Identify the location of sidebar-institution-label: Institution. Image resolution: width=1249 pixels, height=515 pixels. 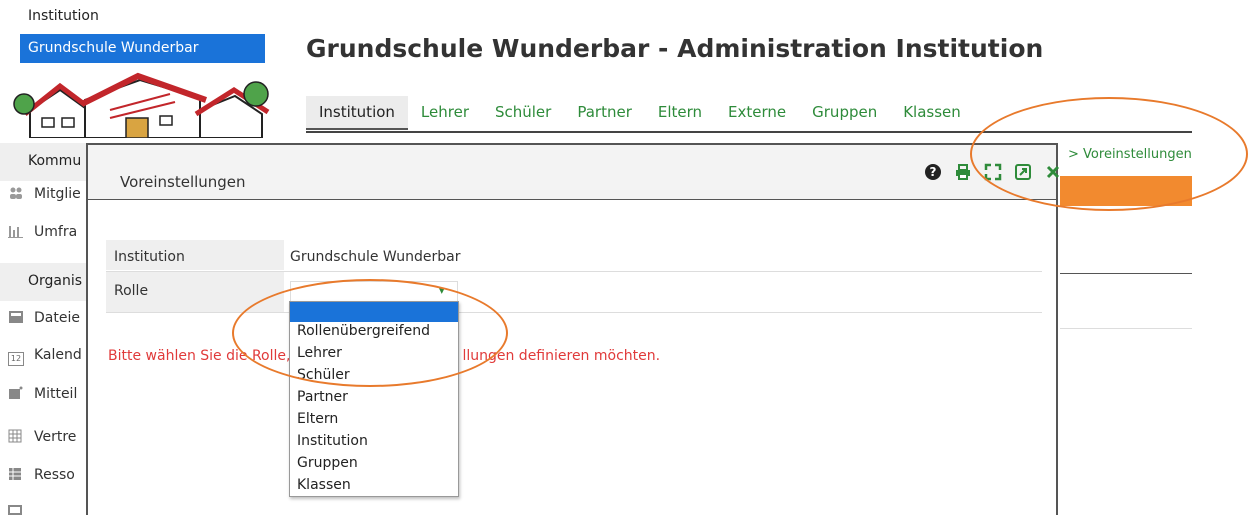
(63, 16).